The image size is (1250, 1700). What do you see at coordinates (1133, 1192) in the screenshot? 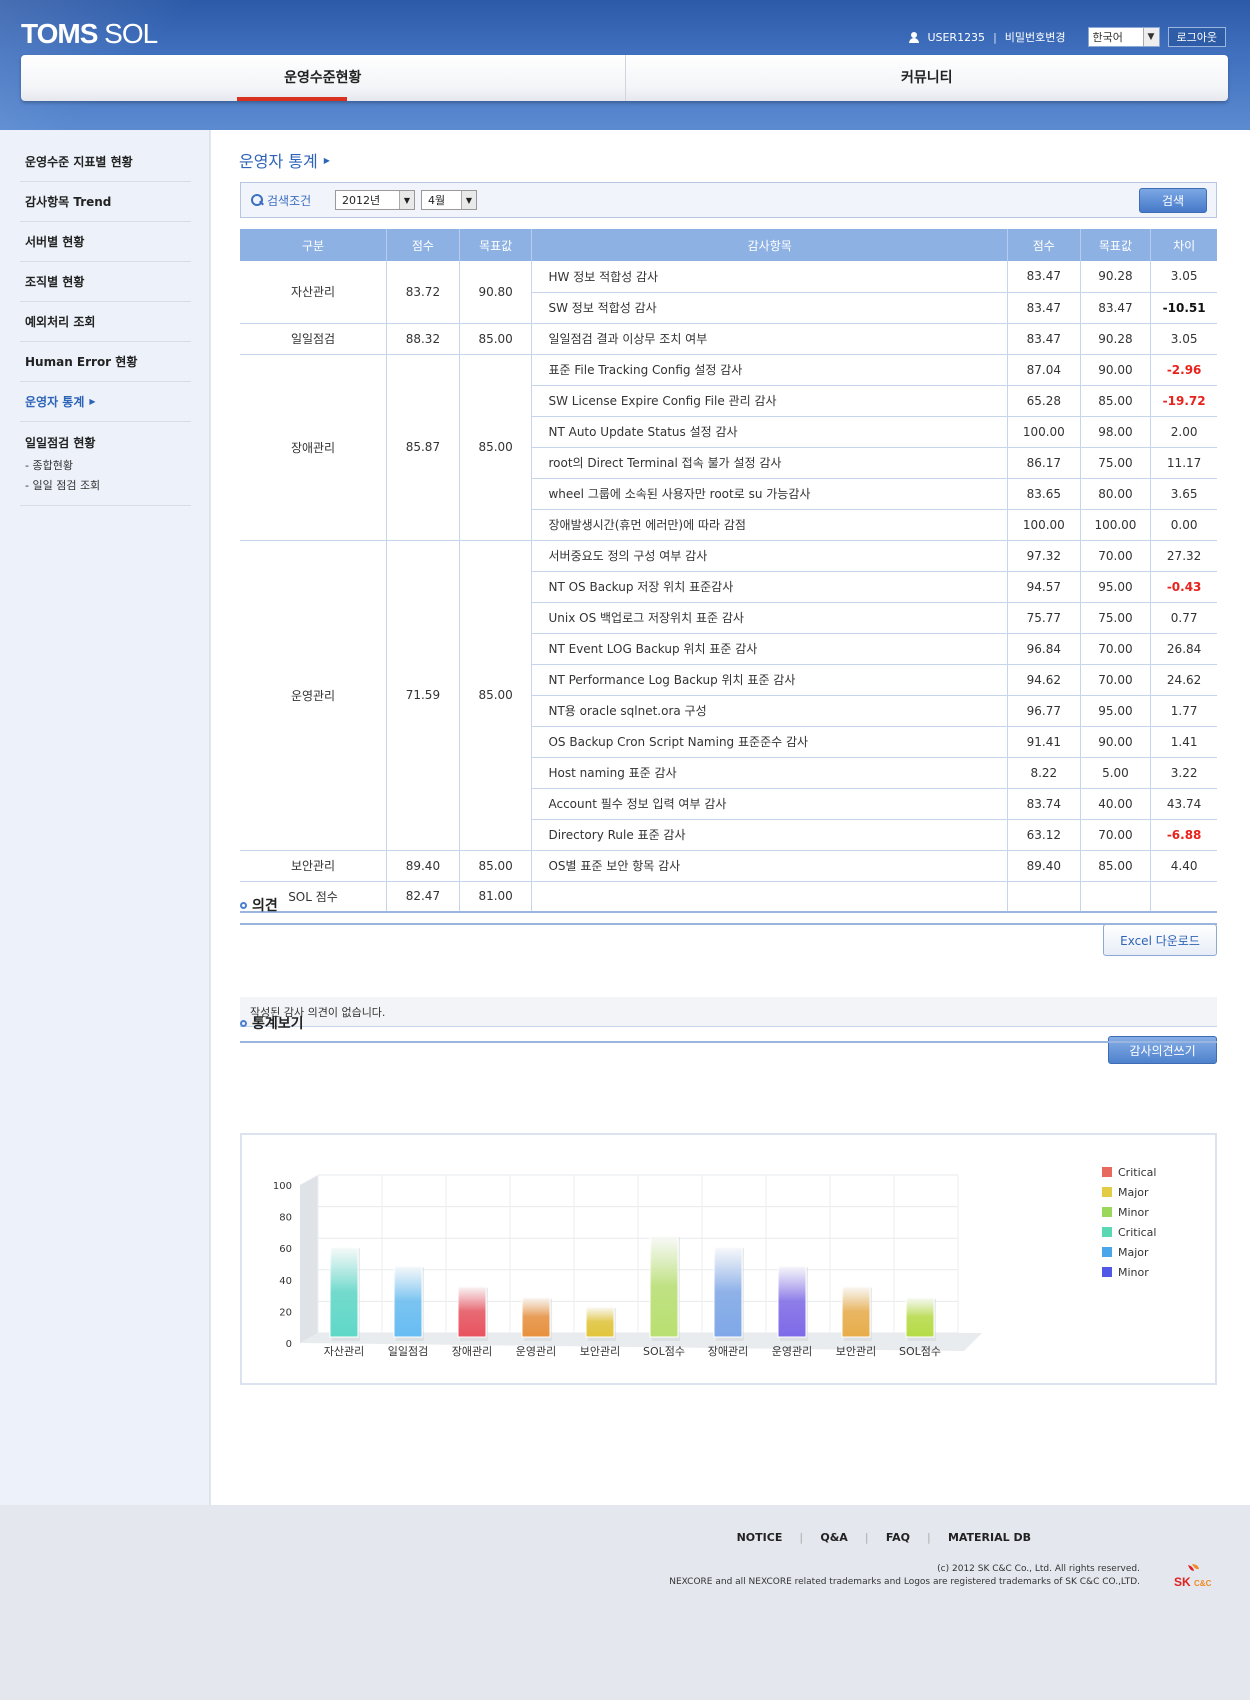
I see `legend-label: Major` at bounding box center [1133, 1192].